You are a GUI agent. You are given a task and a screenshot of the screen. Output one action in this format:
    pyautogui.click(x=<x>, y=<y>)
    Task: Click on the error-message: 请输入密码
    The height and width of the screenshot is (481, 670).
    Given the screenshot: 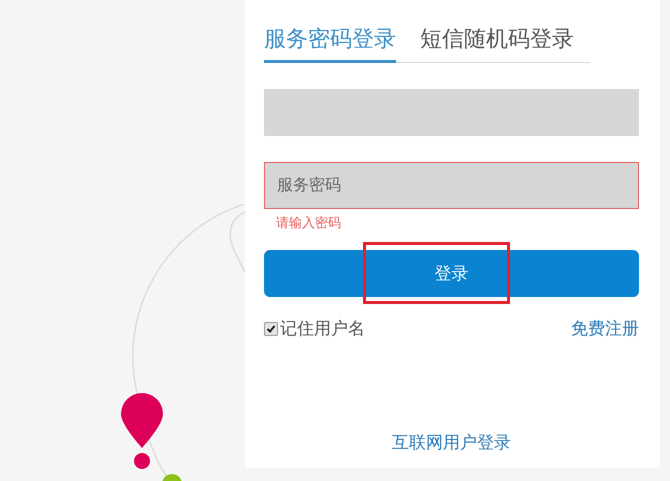 What is the action you would take?
    pyautogui.click(x=308, y=223)
    